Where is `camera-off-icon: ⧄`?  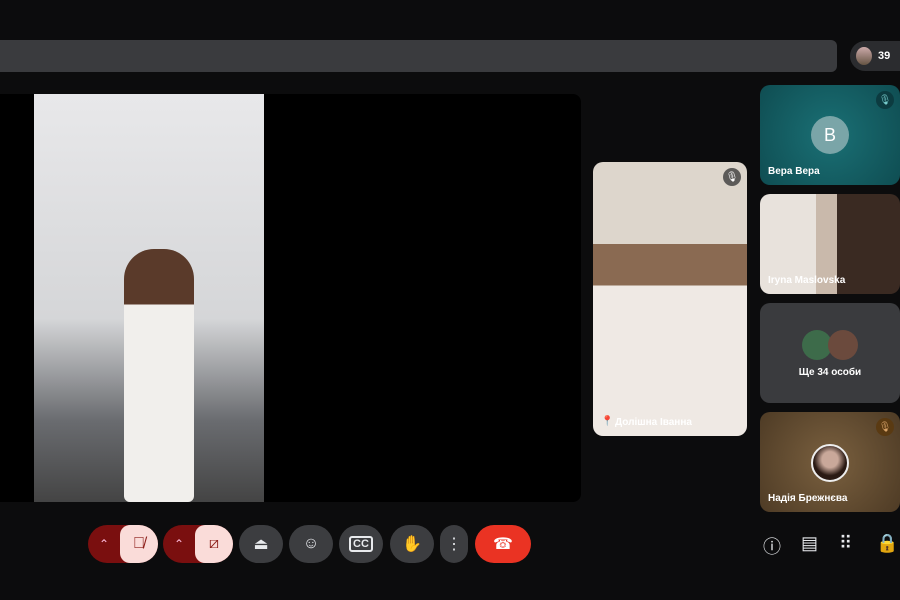
camera-off-icon: ⧄ is located at coordinates (214, 544).